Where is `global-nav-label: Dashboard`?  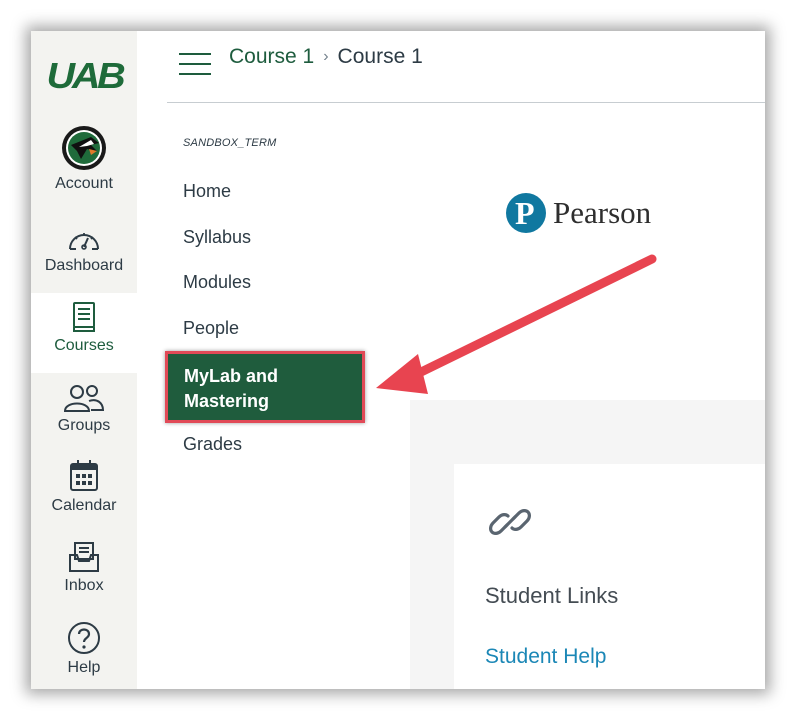
global-nav-label: Dashboard is located at coordinates (84, 265).